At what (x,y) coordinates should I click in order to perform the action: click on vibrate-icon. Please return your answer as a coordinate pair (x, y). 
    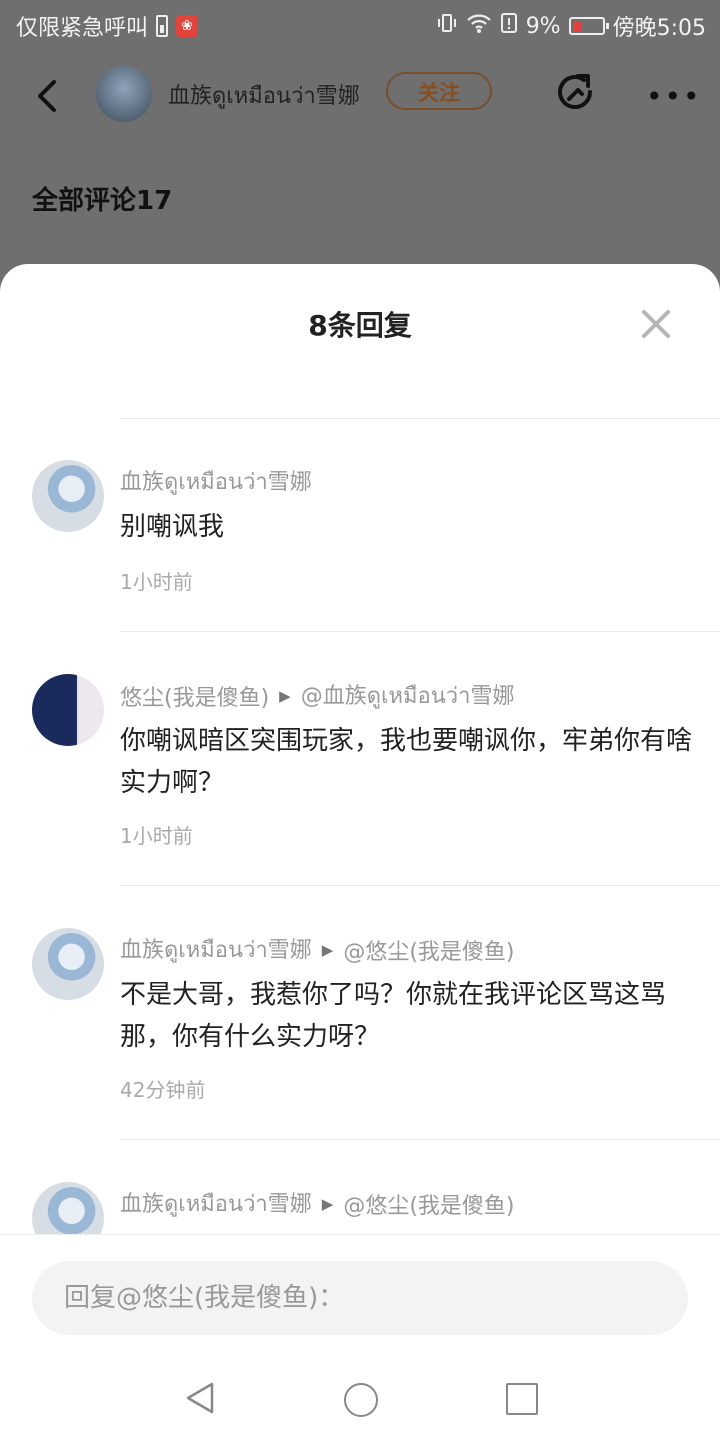
    Looking at the image, I should click on (447, 26).